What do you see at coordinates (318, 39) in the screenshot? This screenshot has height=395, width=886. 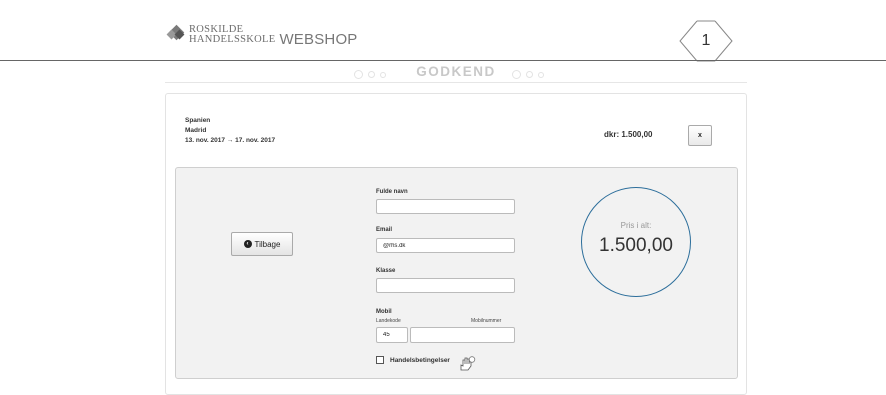 I see `shop-name: WEBSHOP` at bounding box center [318, 39].